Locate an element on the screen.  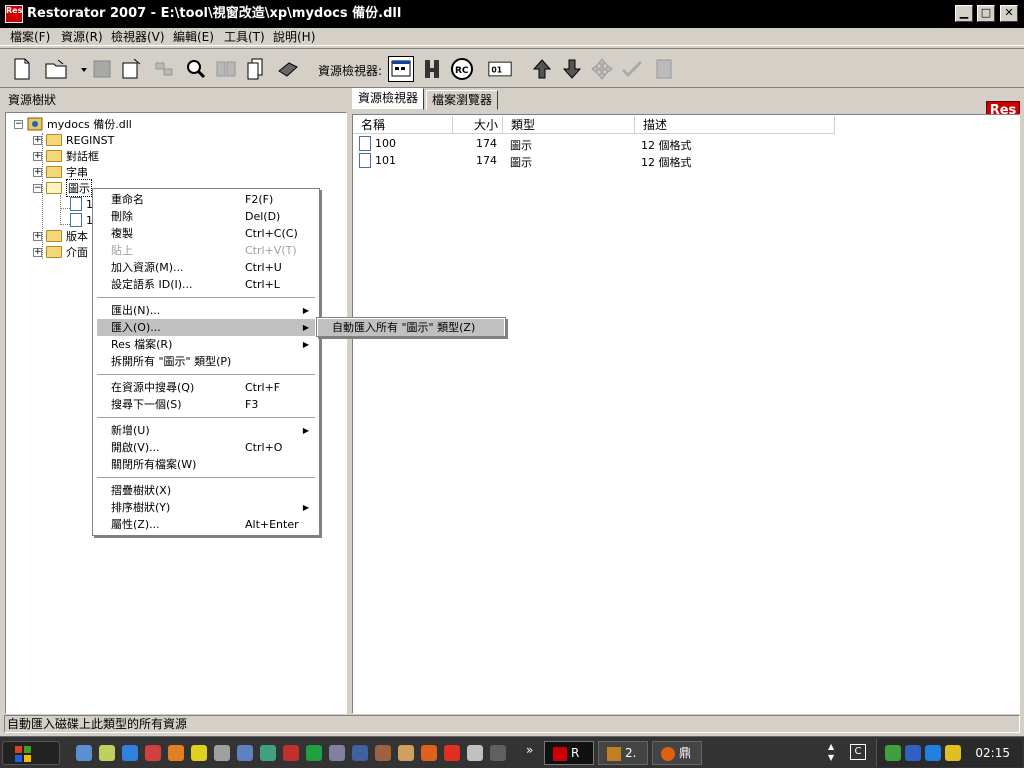
menu-open: 開啟(V)... Ctrl+O is located at coordinates (206, 447).